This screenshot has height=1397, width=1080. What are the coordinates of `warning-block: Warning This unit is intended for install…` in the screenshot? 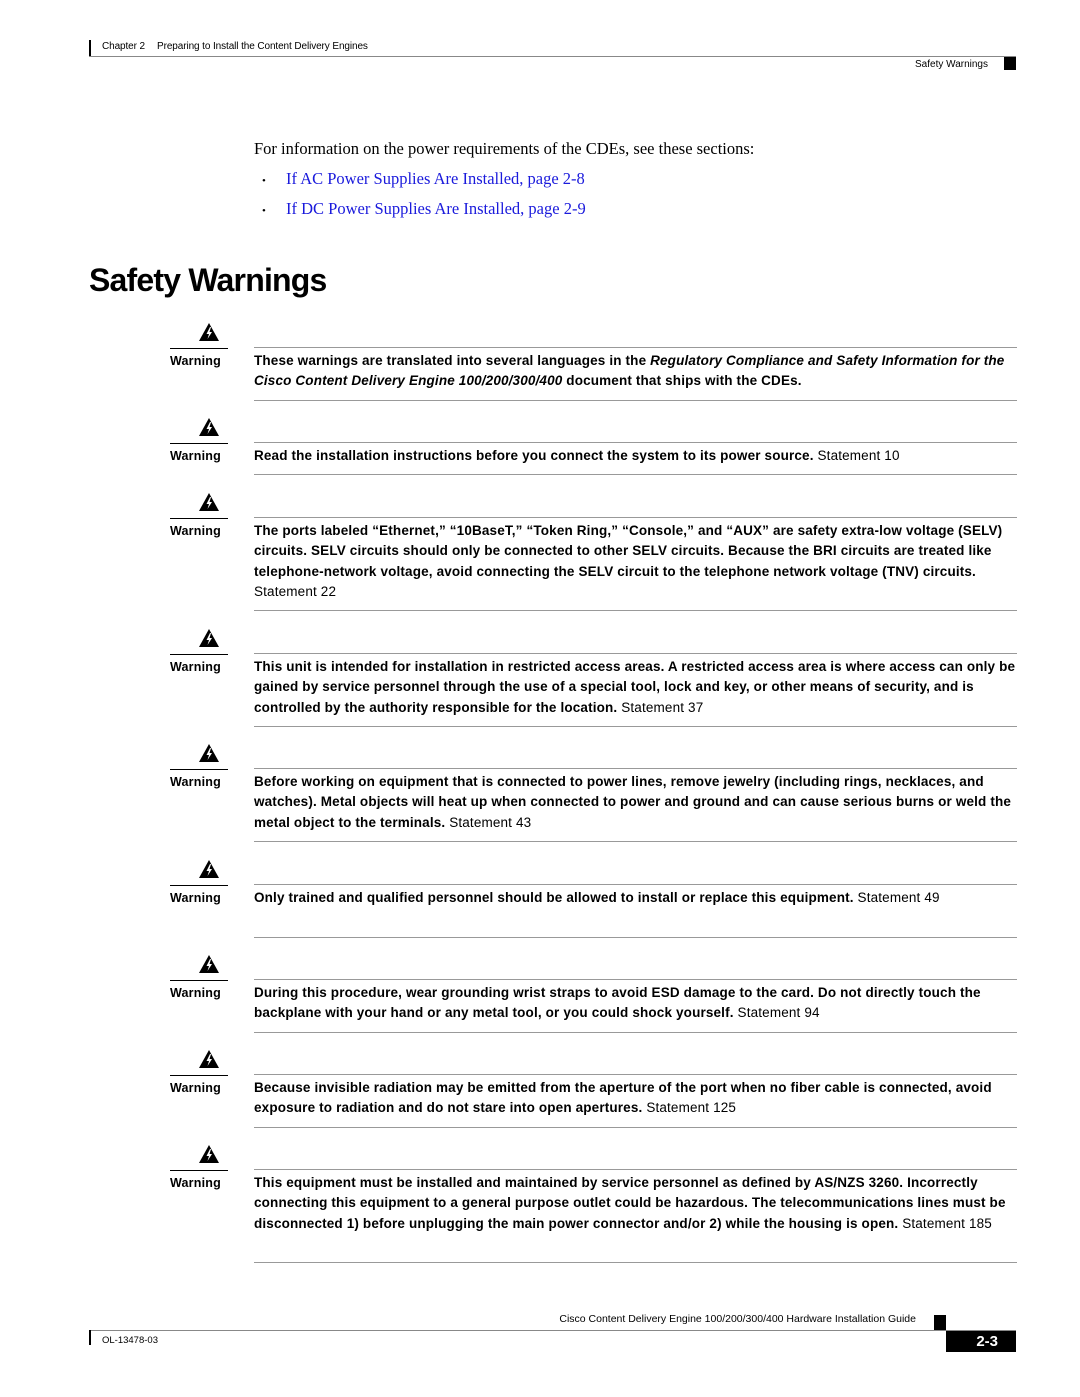 It's located at (588, 681).